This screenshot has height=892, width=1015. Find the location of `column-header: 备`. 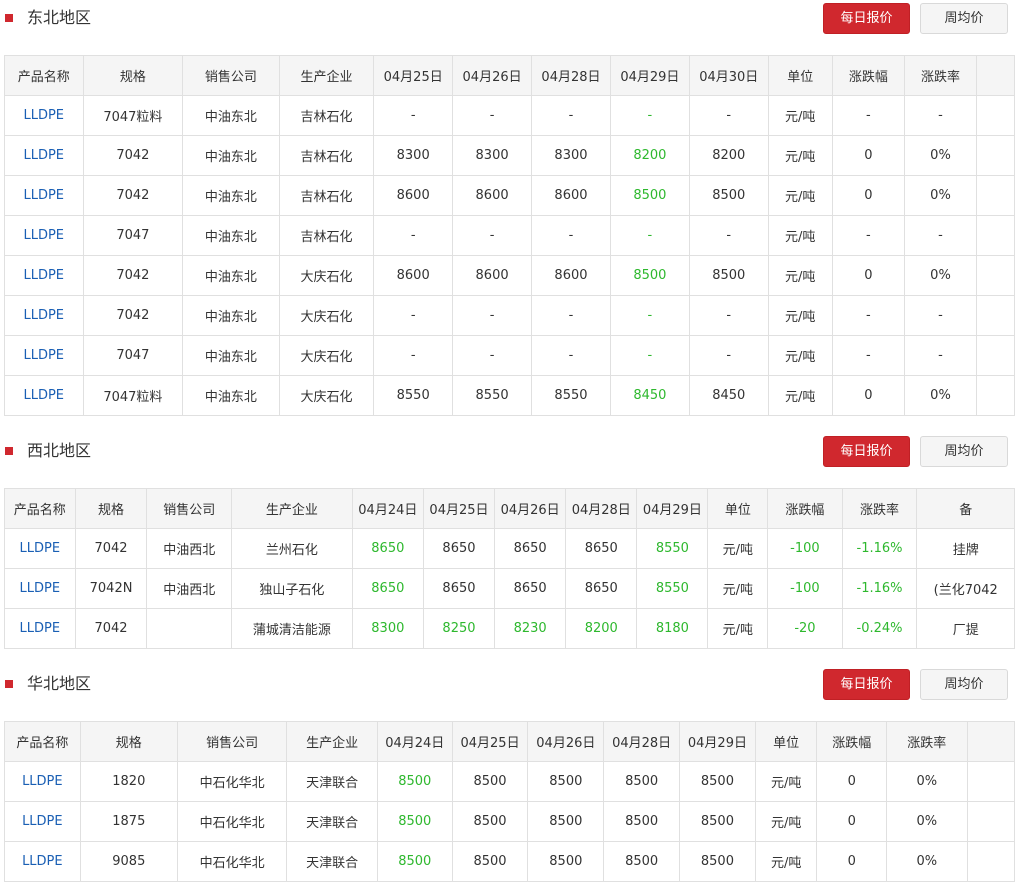

column-header: 备 is located at coordinates (965, 508).